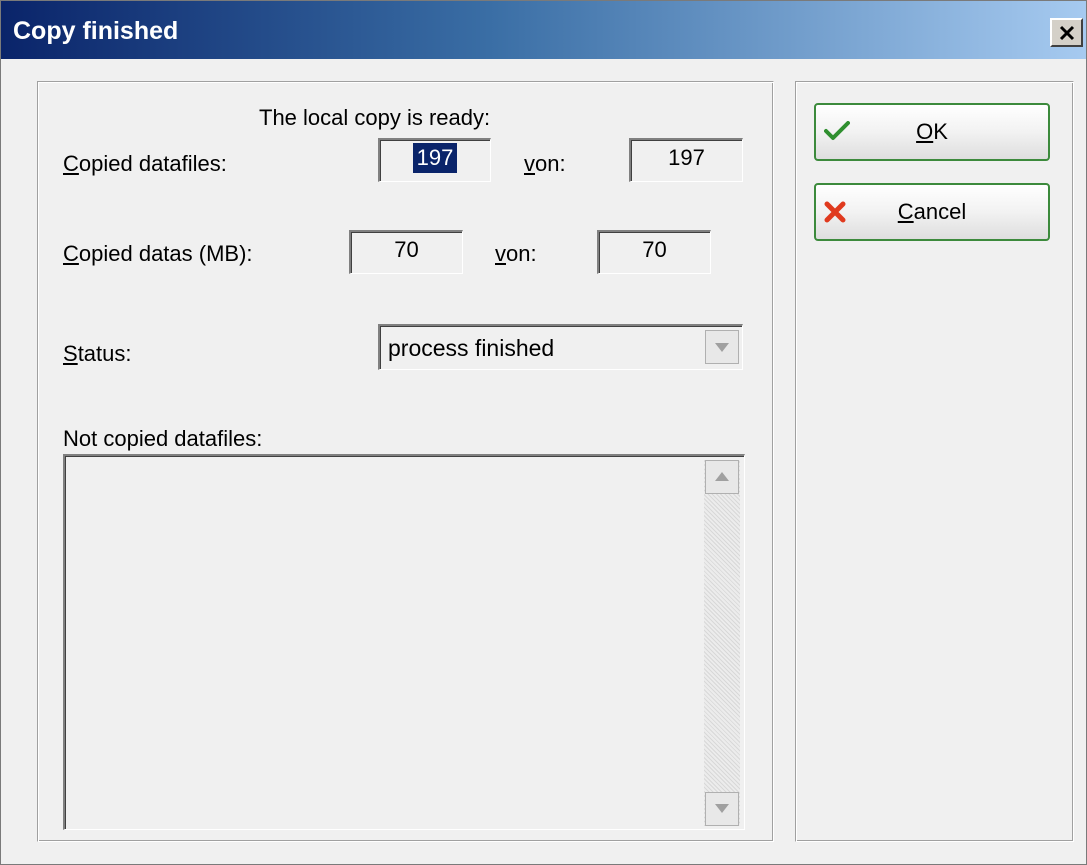 This screenshot has height=865, width=1087. I want to click on cancel-button-label: Cancel, so click(932, 211).